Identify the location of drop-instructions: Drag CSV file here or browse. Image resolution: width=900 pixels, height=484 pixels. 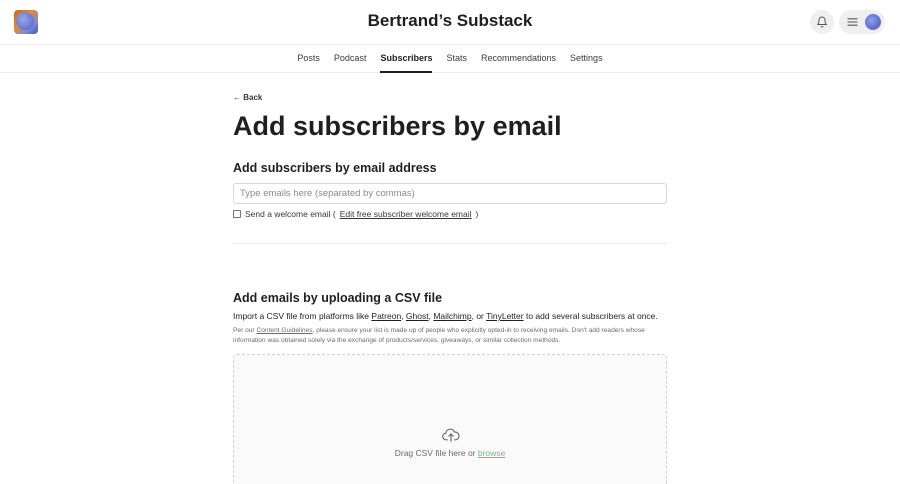
(450, 453).